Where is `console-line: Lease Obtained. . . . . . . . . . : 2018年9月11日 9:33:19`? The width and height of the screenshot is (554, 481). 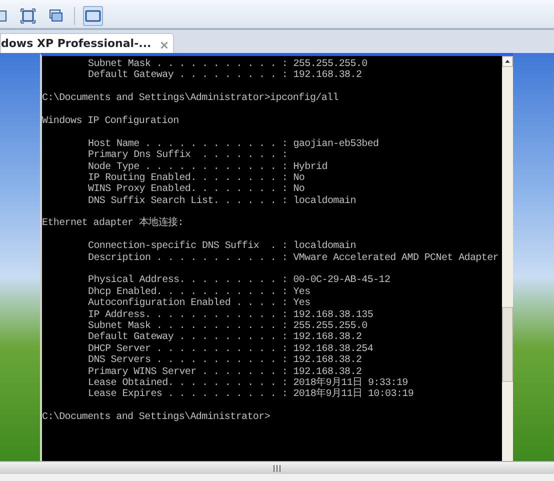
console-line: Lease Obtained. . . . . . . . . . : 2018年9月11日 9:33:19 is located at coordinates (248, 383).